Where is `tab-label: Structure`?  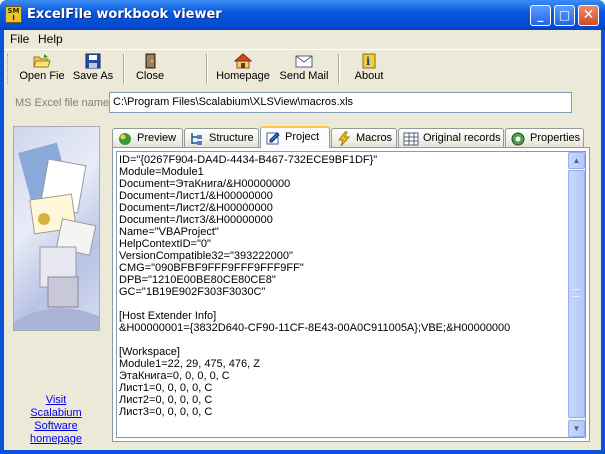 tab-label: Structure is located at coordinates (231, 138).